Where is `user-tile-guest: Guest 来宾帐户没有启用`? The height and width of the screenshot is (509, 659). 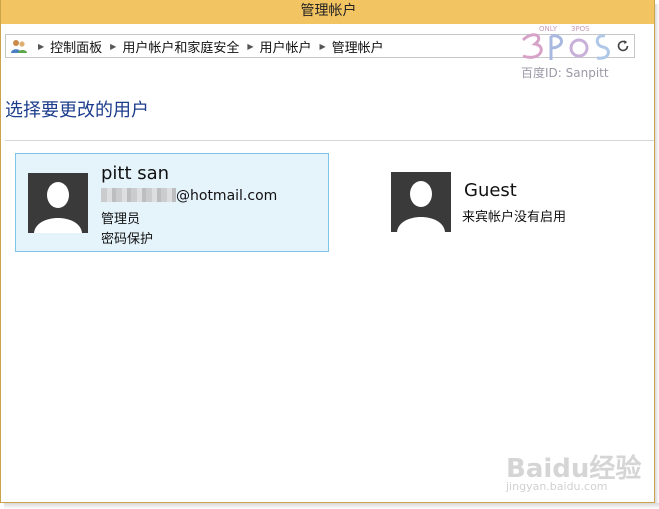 user-tile-guest: Guest 来宾帐户没有启用 is located at coordinates (519, 203).